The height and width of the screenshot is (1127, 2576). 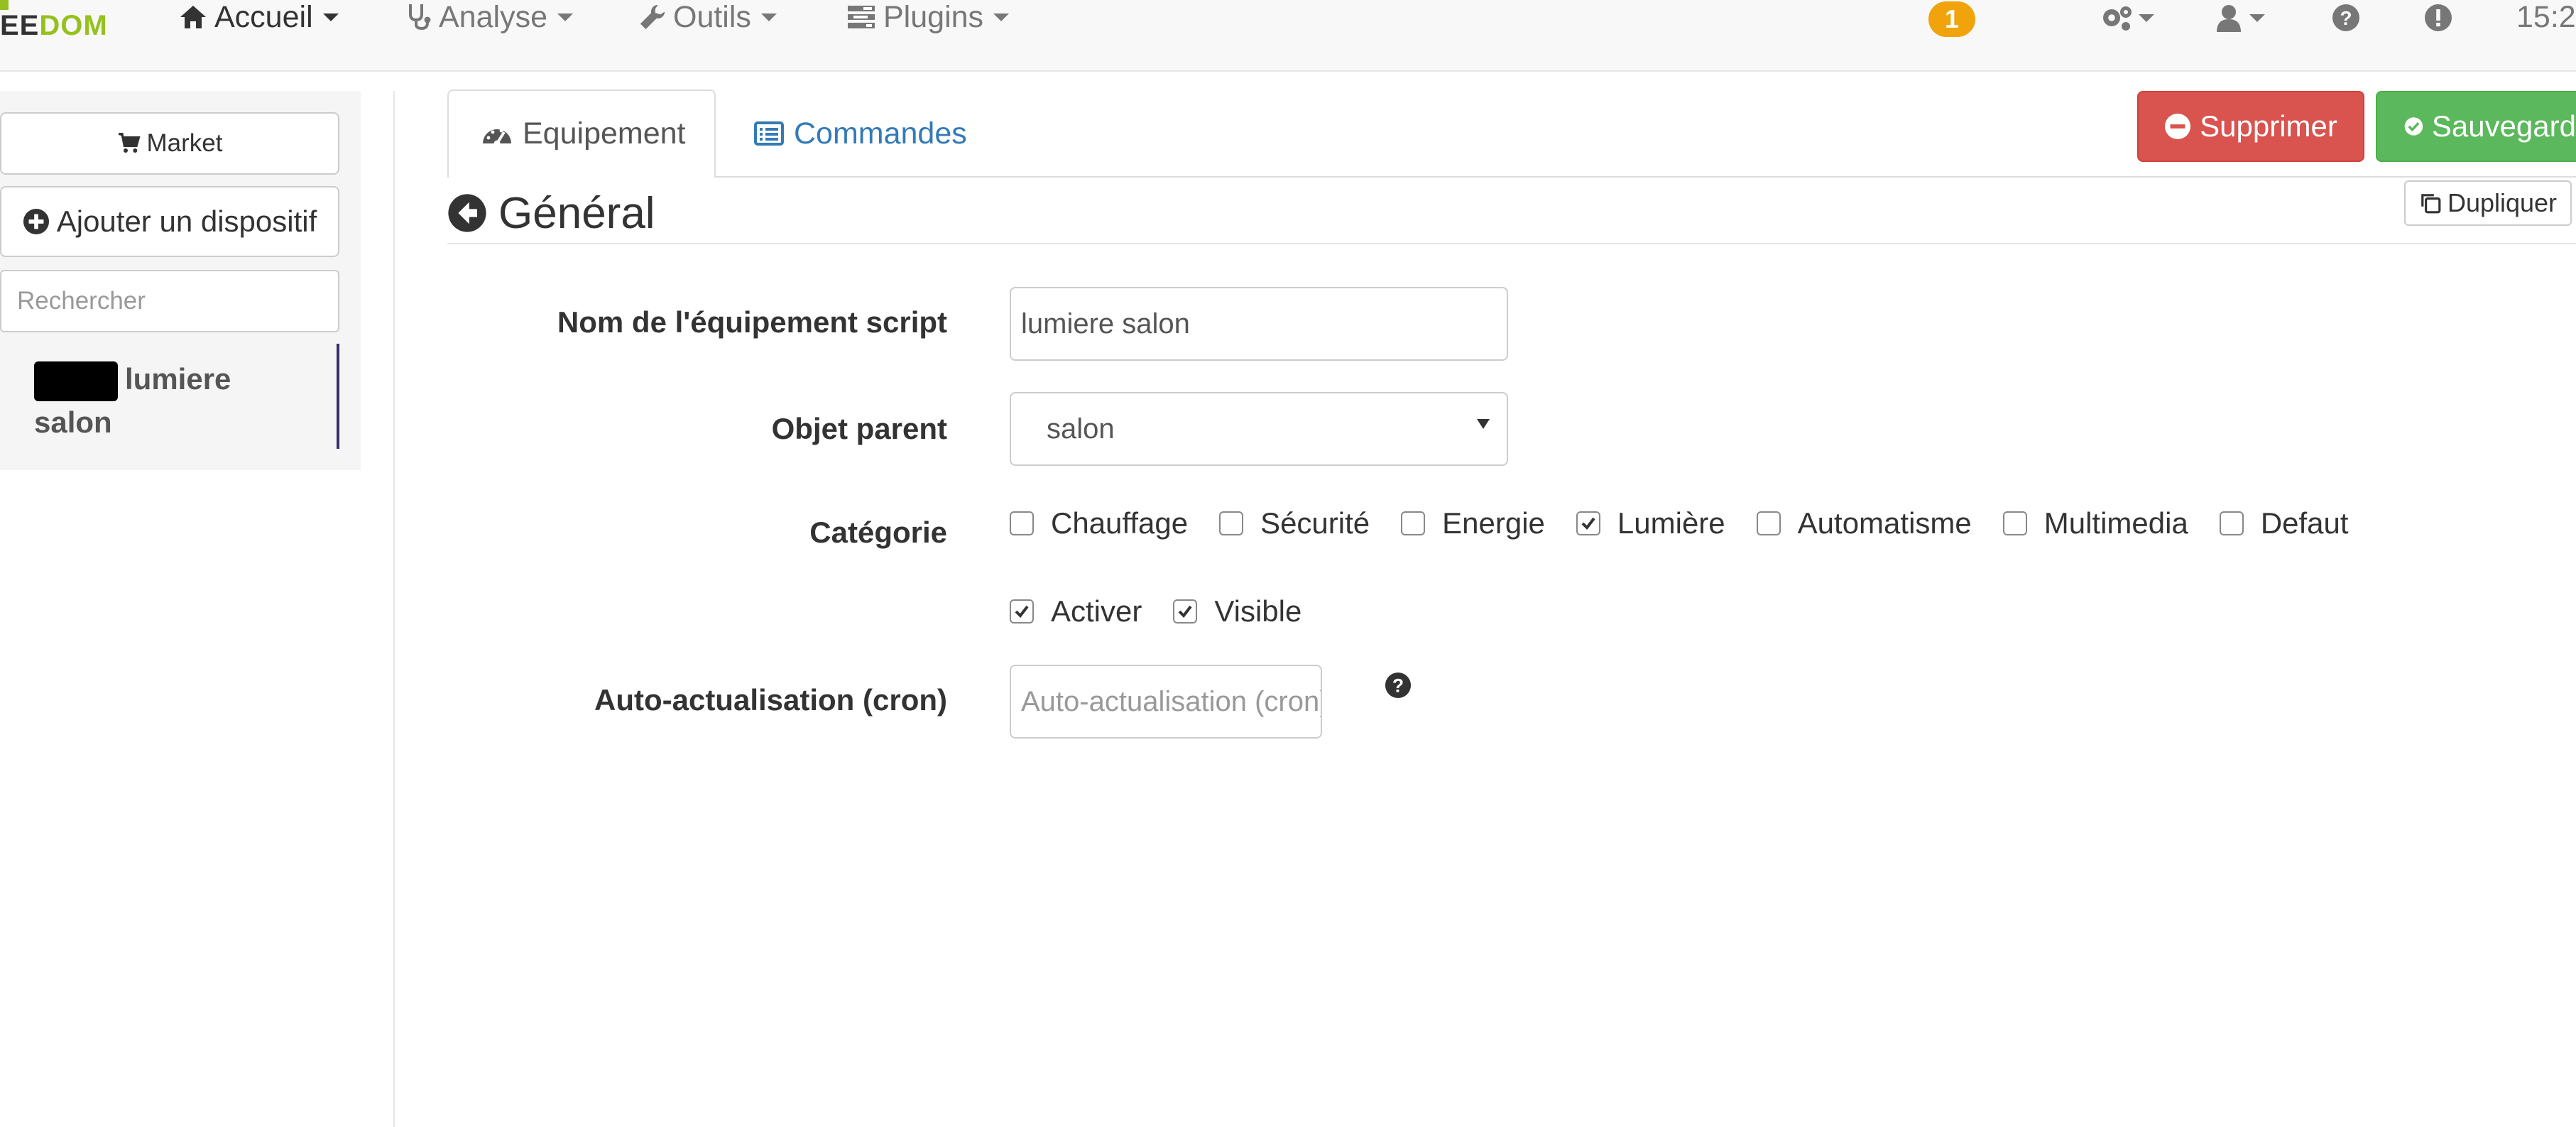 I want to click on settings-menu, so click(x=2127, y=18).